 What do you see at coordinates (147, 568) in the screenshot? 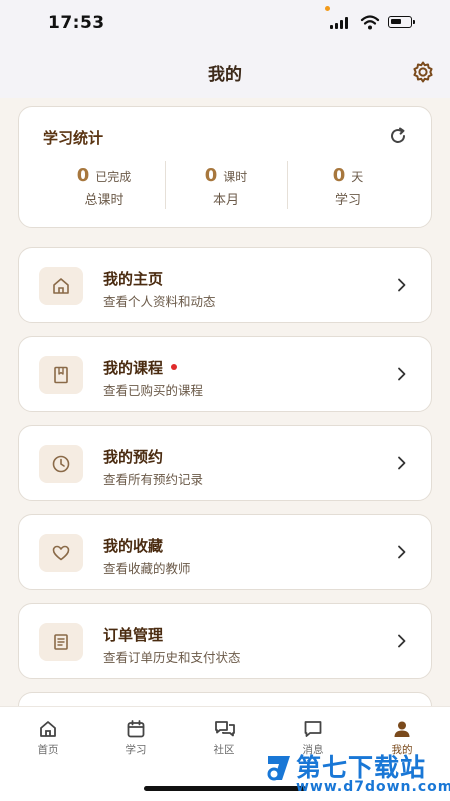
I see `menu-item-subtitle: 查看收藏的教师` at bounding box center [147, 568].